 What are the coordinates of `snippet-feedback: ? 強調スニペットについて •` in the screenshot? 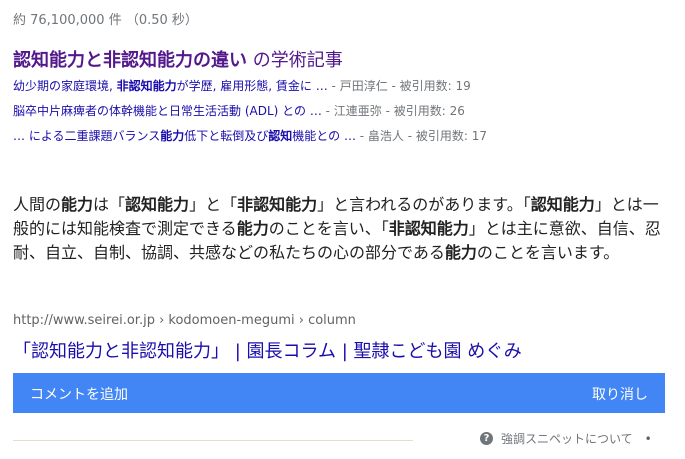 It's located at (566, 438).